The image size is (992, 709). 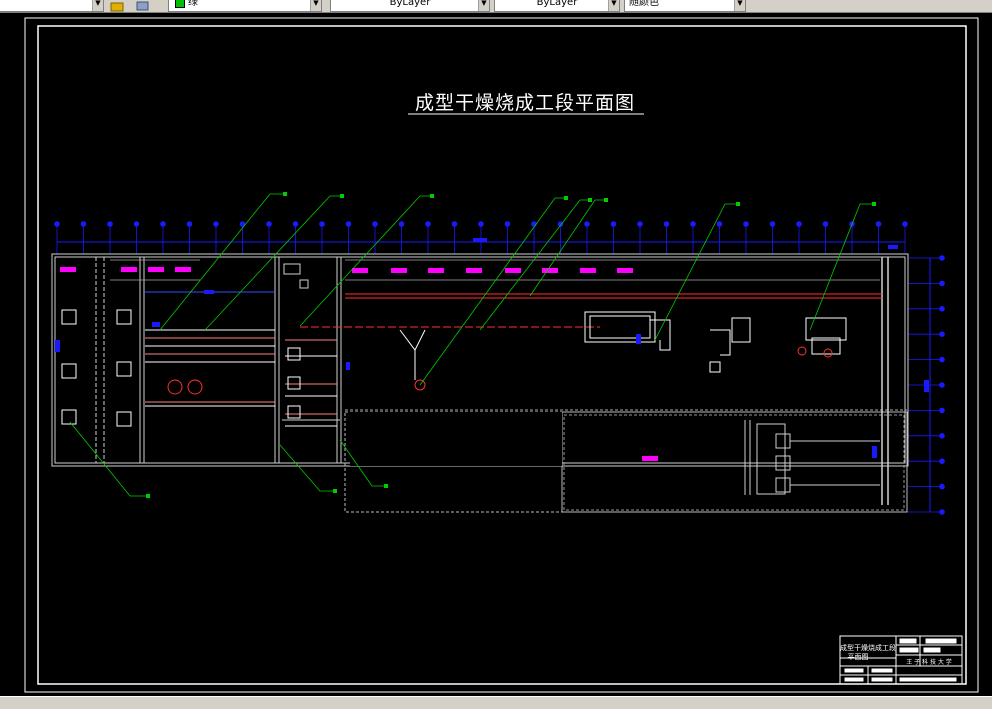 I want to click on properties-toolbar: ▼ 绿 ▼ ByLayer ▼ ByLayer ▼ 随颜色 ▼, so click(x=496, y=6).